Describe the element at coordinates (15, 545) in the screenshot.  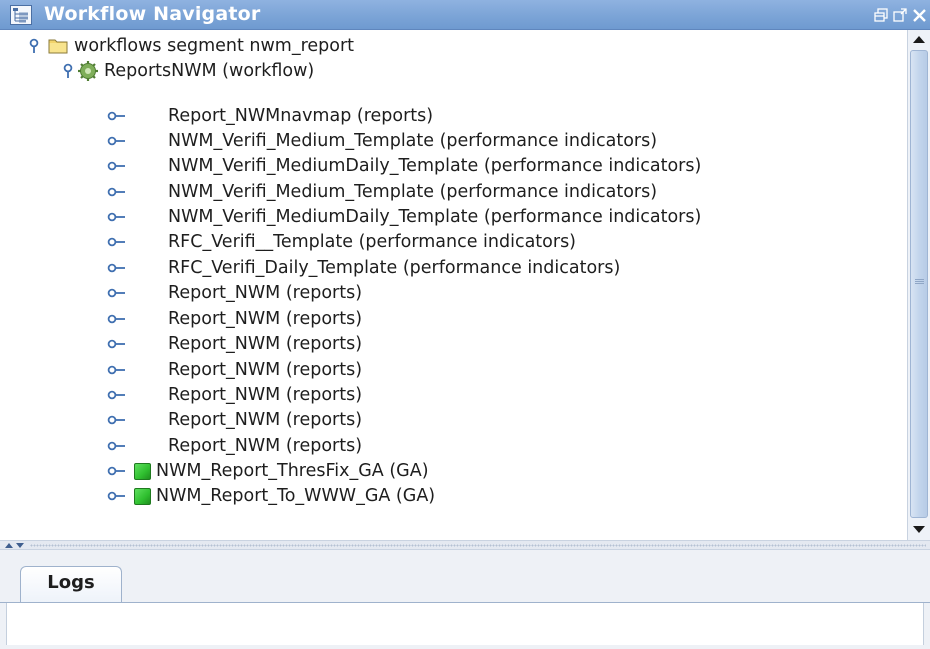
I see `collapse-expand-arrows-icon` at that location.